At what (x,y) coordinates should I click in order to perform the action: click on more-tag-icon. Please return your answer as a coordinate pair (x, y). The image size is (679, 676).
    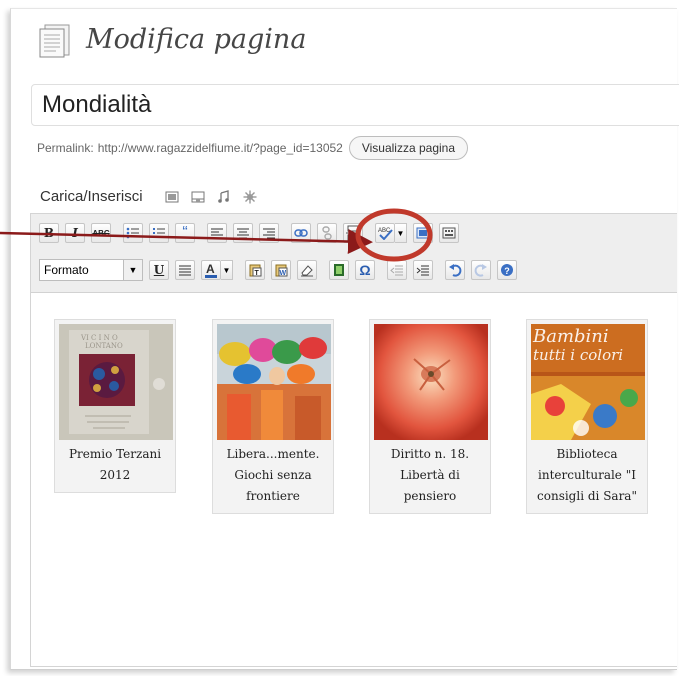
    Looking at the image, I should click on (353, 233).